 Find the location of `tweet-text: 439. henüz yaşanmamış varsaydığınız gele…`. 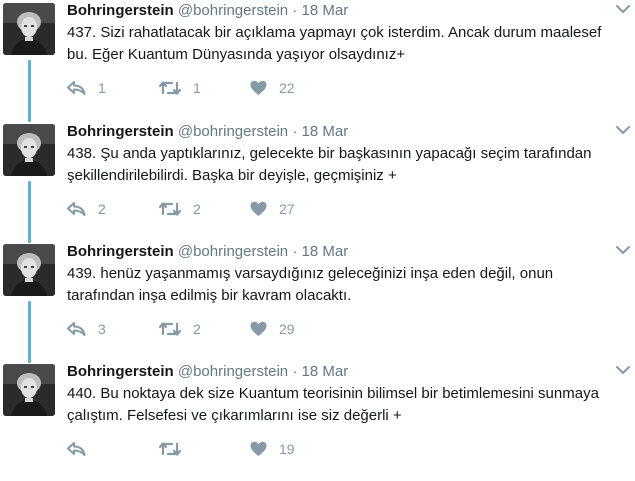

tweet-text: 439. henüz yaşanmamış varsaydığınız gele… is located at coordinates (339, 285).